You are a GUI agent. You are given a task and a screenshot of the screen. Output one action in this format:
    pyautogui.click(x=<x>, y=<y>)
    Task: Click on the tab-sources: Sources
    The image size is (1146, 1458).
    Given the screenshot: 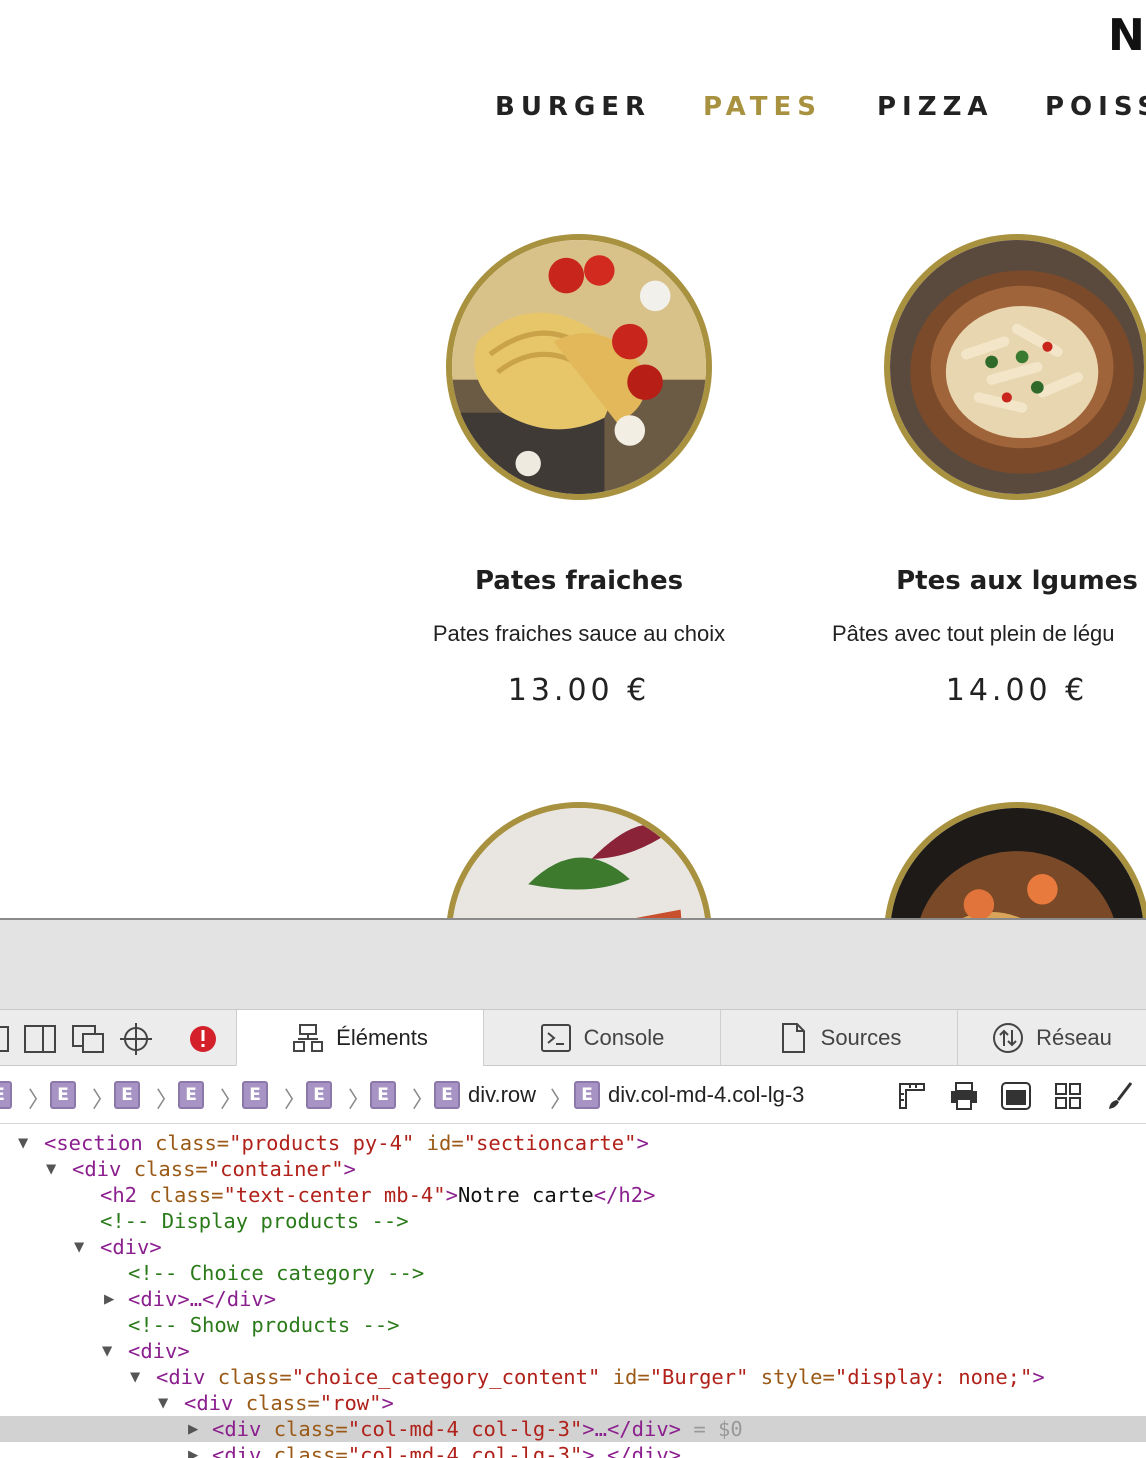 What is the action you would take?
    pyautogui.click(x=838, y=1038)
    